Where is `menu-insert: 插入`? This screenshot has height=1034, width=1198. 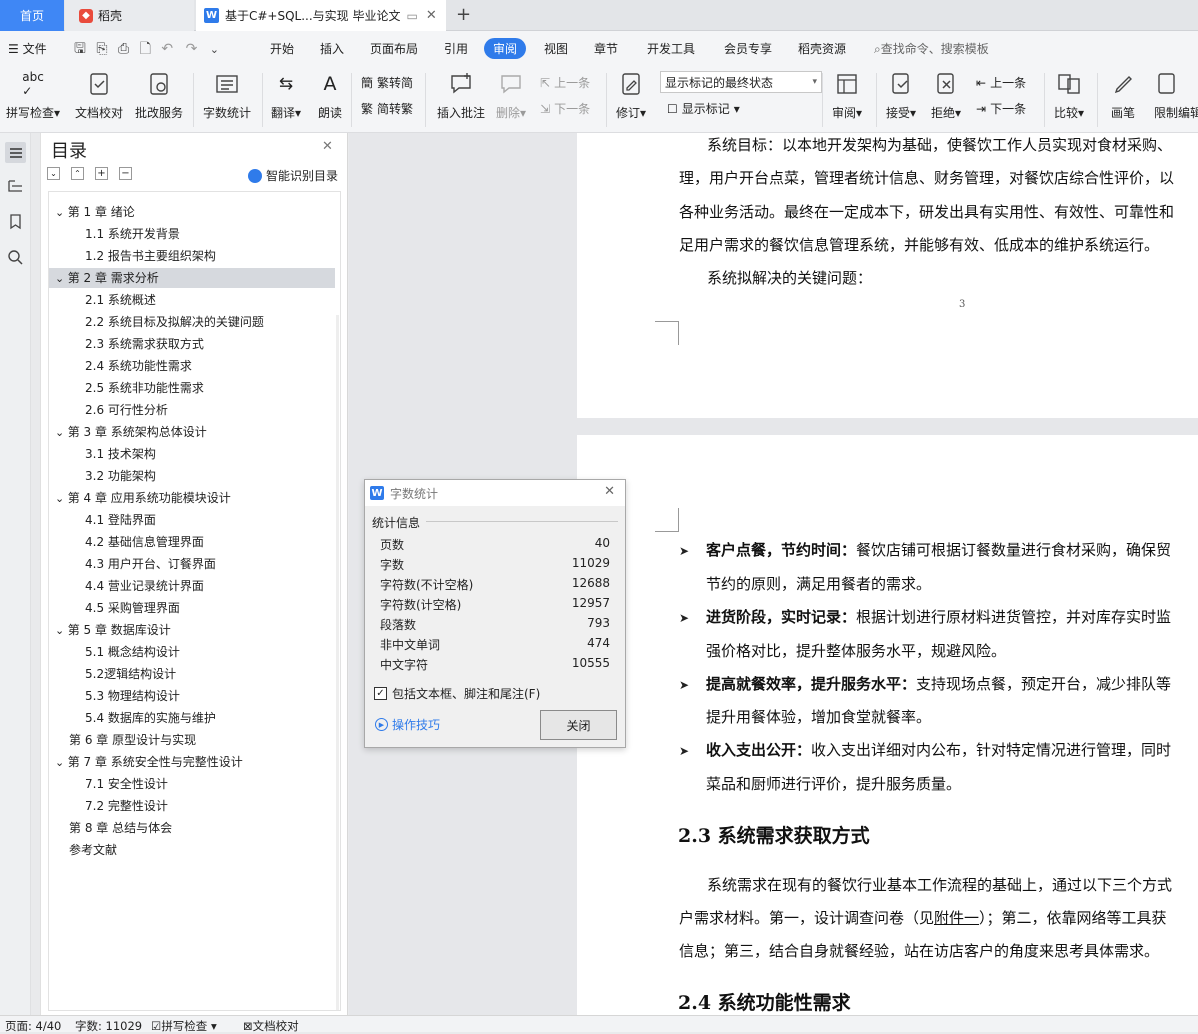
menu-insert: 插入 is located at coordinates (332, 48).